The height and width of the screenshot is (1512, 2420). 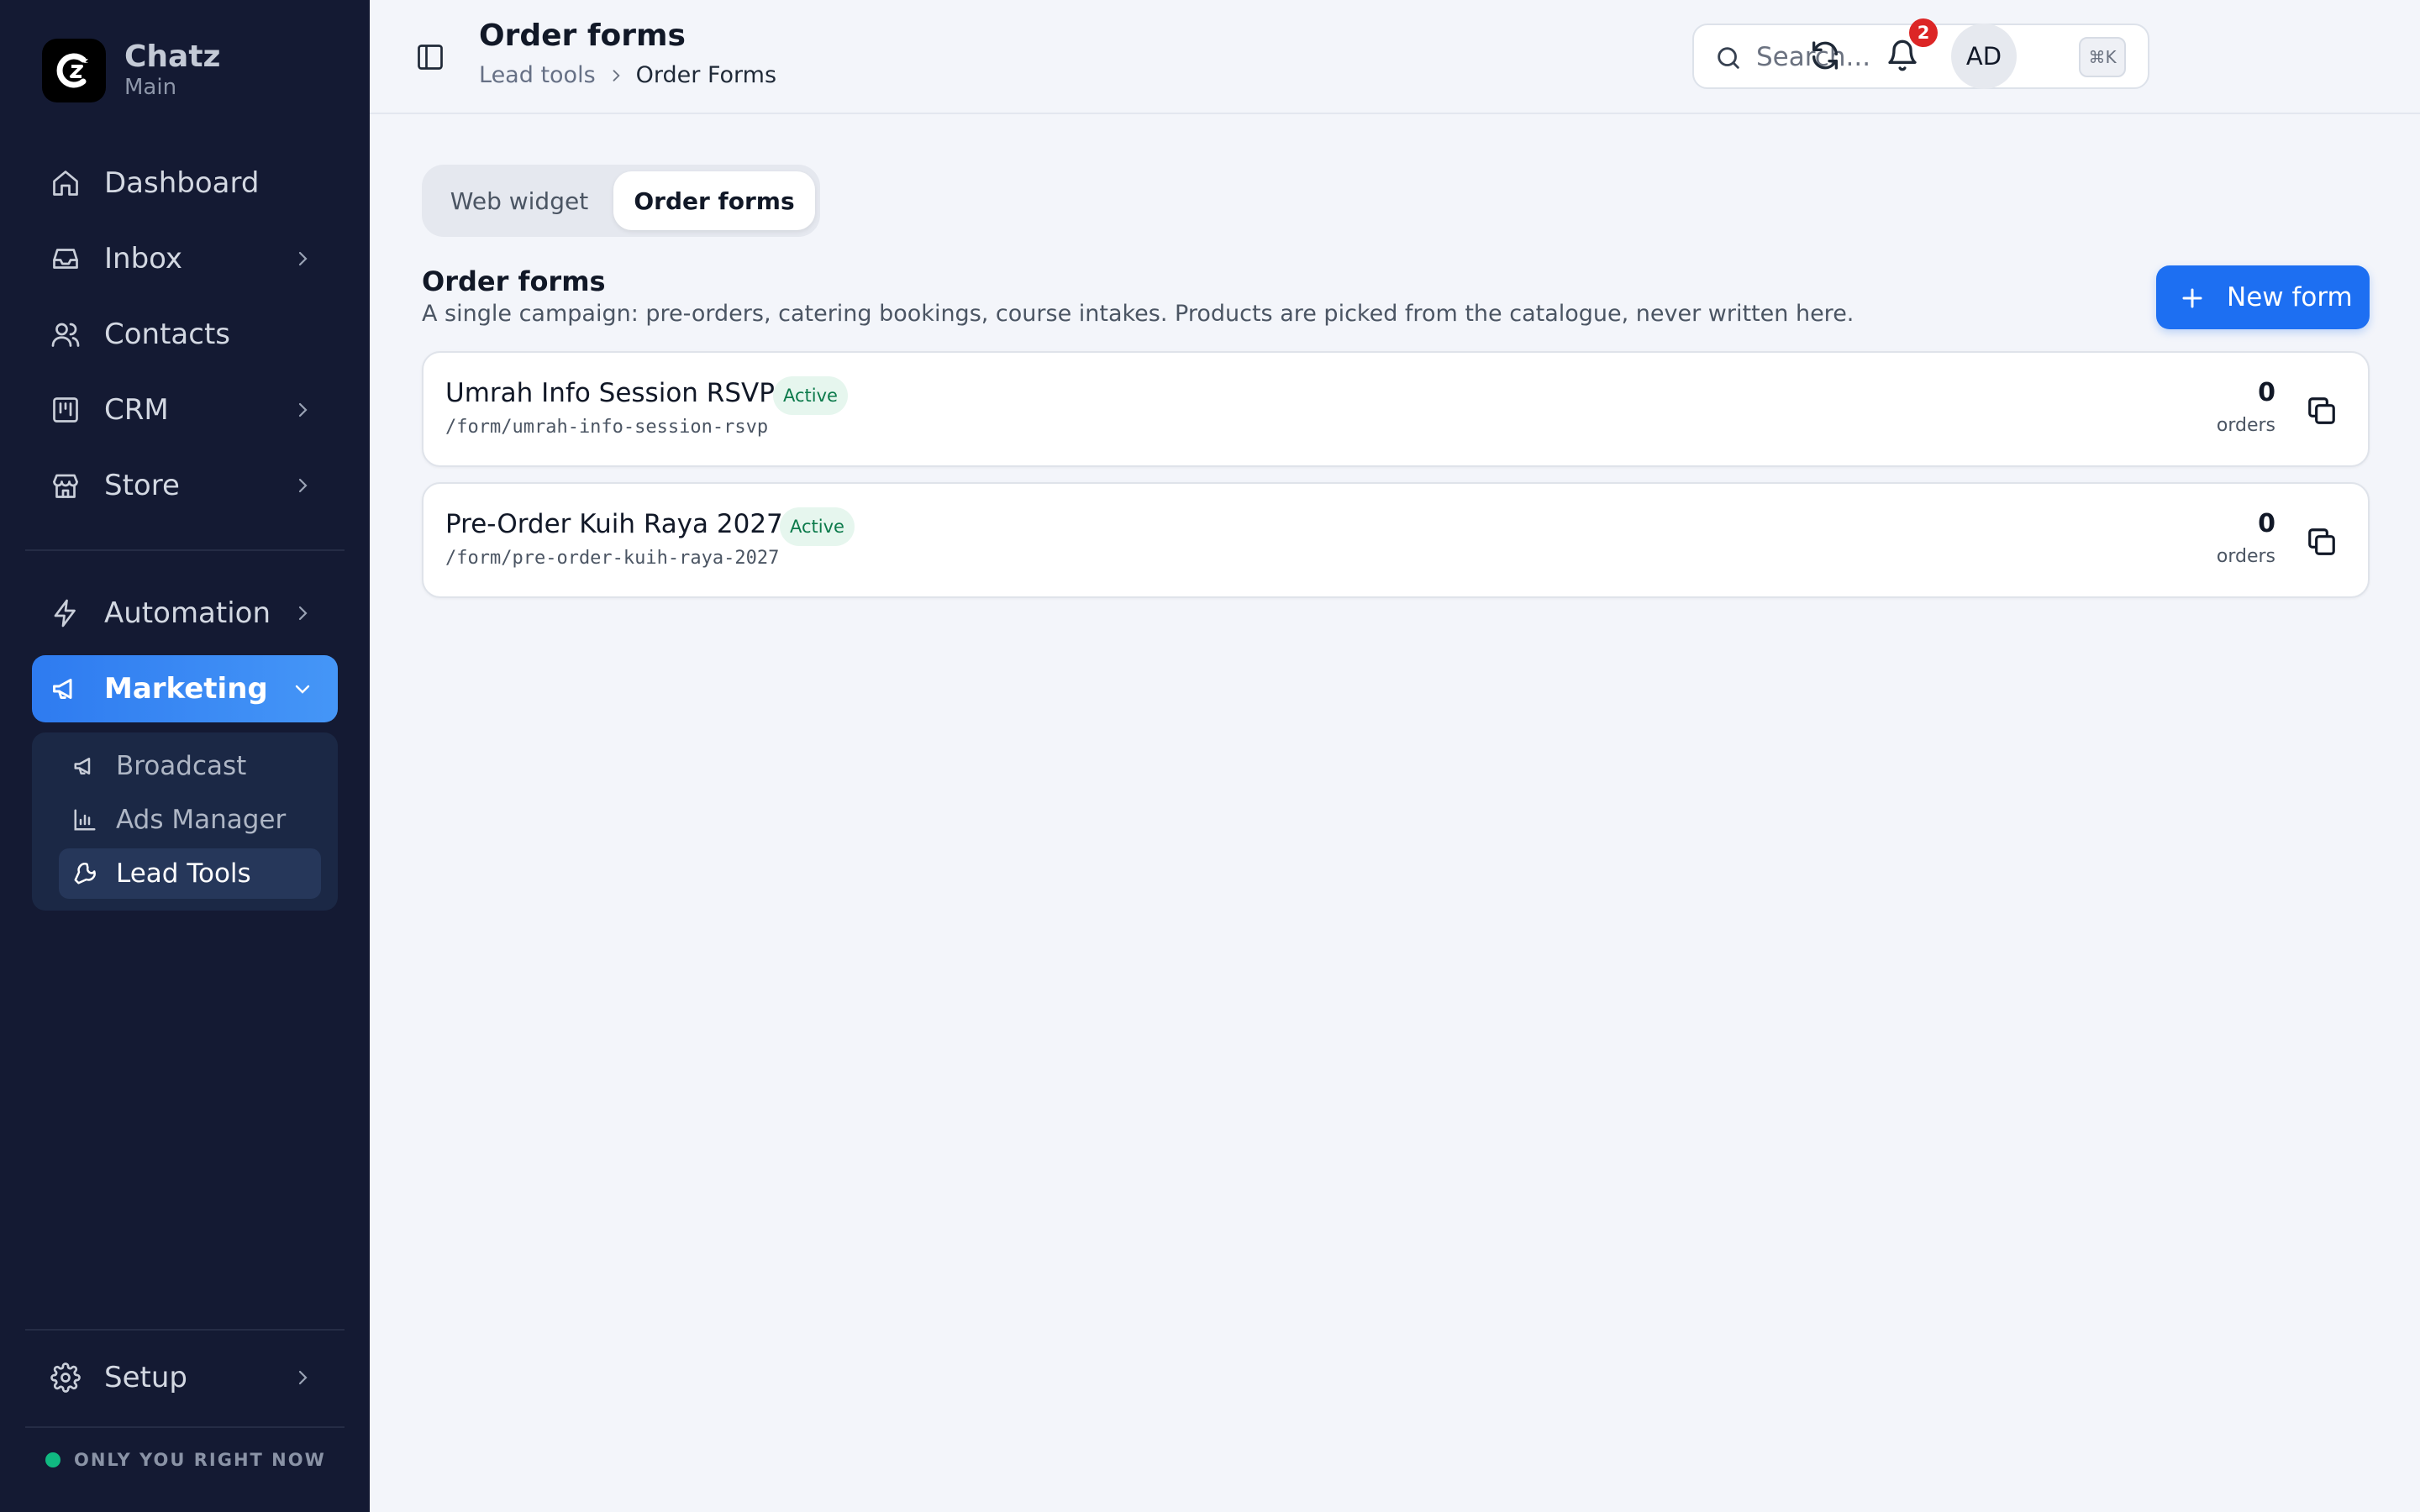 What do you see at coordinates (613, 558) in the screenshot?
I see `form-path: /form/pre-order-kuih-raya-2027` at bounding box center [613, 558].